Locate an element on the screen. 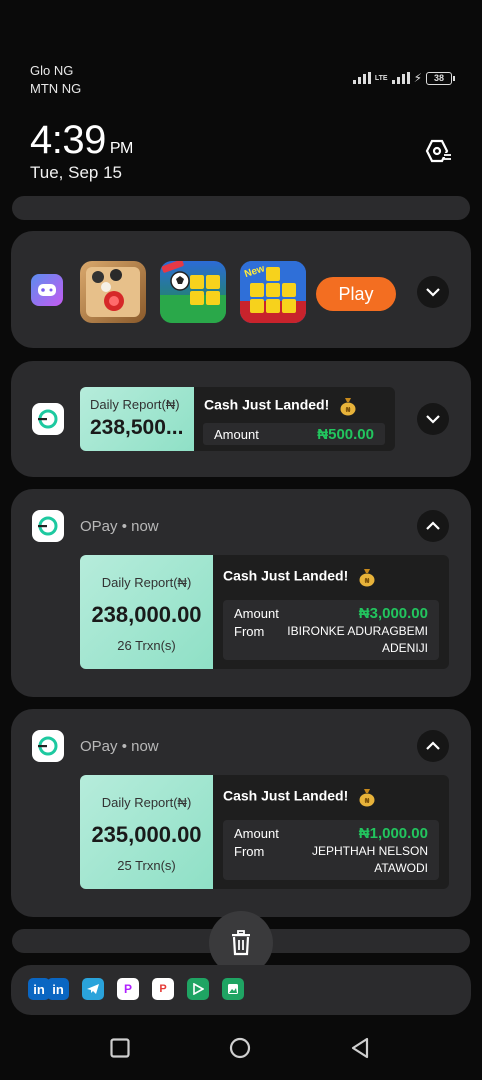  recents-button is located at coordinates (120, 1048).